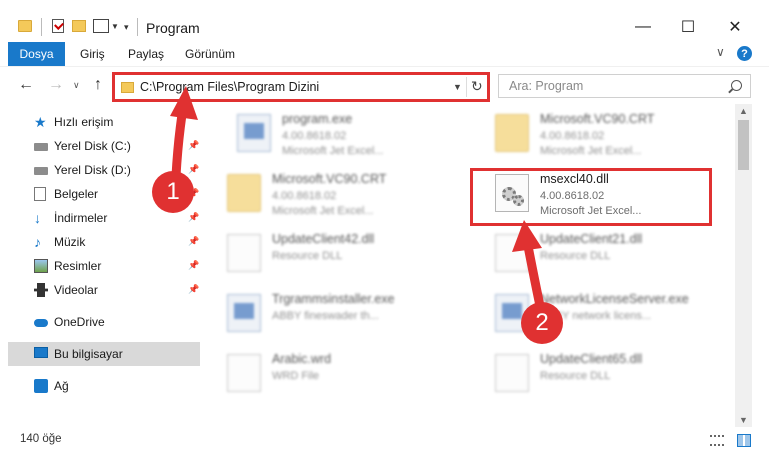  I want to click on up-arrow-icon: ↑, so click(98, 85).